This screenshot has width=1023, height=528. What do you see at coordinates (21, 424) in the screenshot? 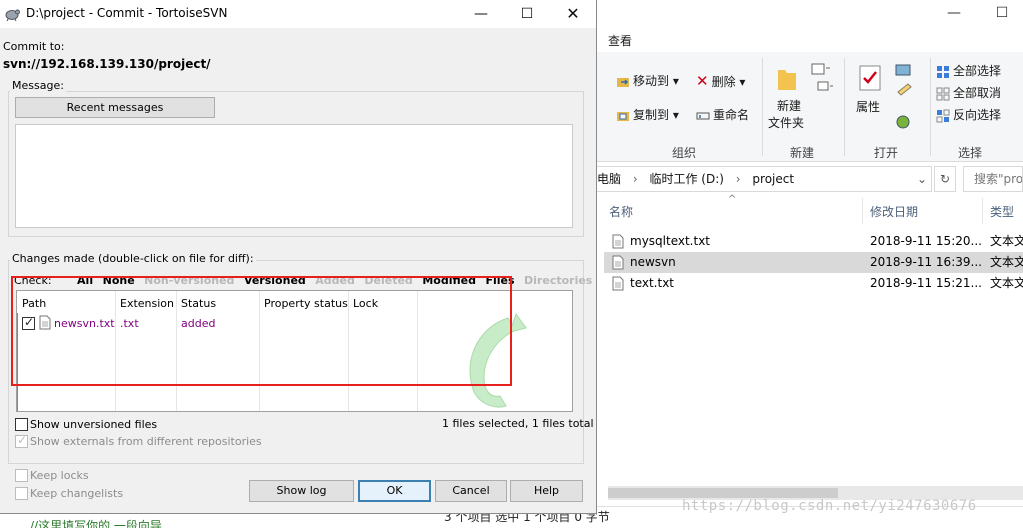
I see `show-unversioned-checkbox` at bounding box center [21, 424].